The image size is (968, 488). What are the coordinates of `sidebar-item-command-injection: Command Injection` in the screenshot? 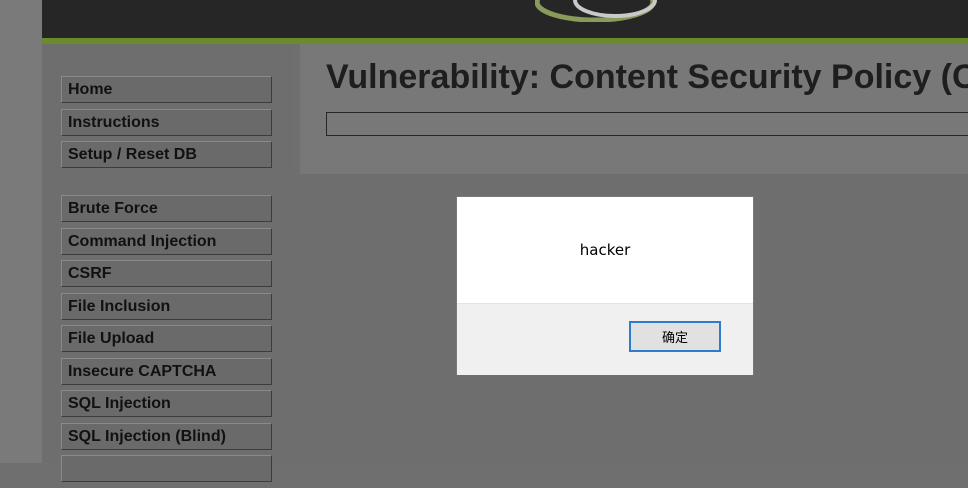 It's located at (166, 241).